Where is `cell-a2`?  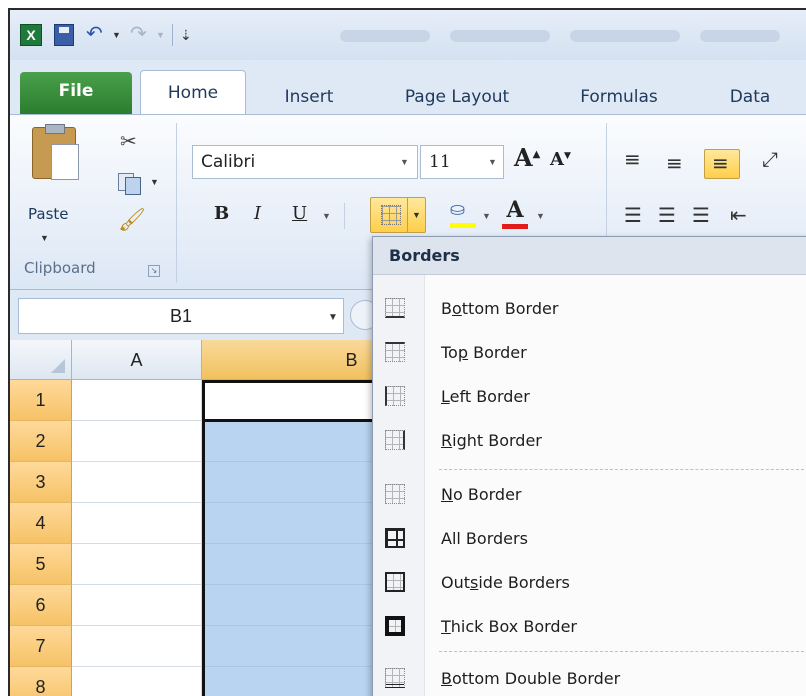 cell-a2 is located at coordinates (137, 441).